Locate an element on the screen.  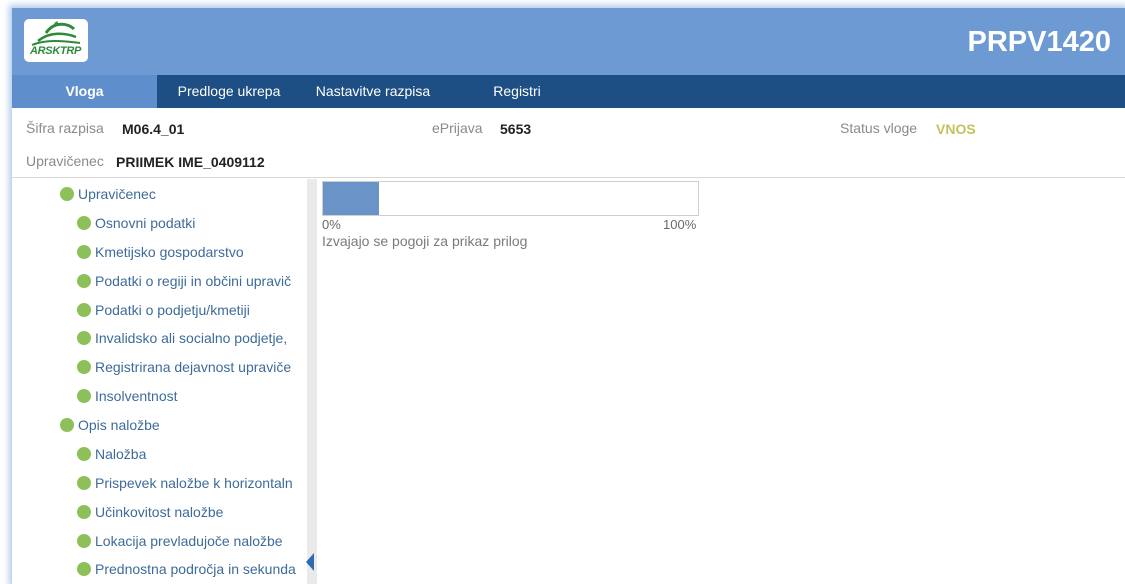
upravicenec-label: Upravičenec is located at coordinates (65, 161).